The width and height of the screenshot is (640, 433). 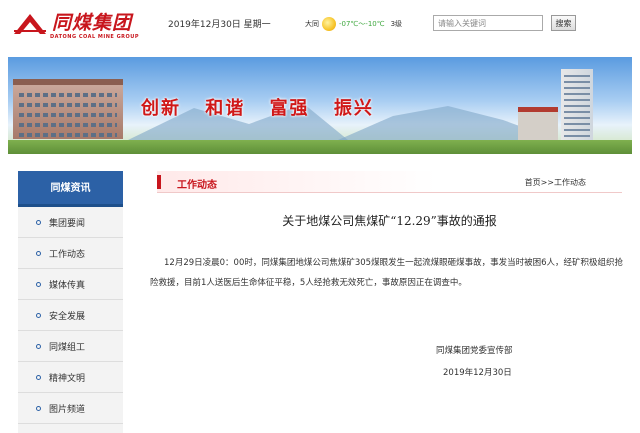 What do you see at coordinates (92, 23) in the screenshot?
I see `logo-title: 同煤集团` at bounding box center [92, 23].